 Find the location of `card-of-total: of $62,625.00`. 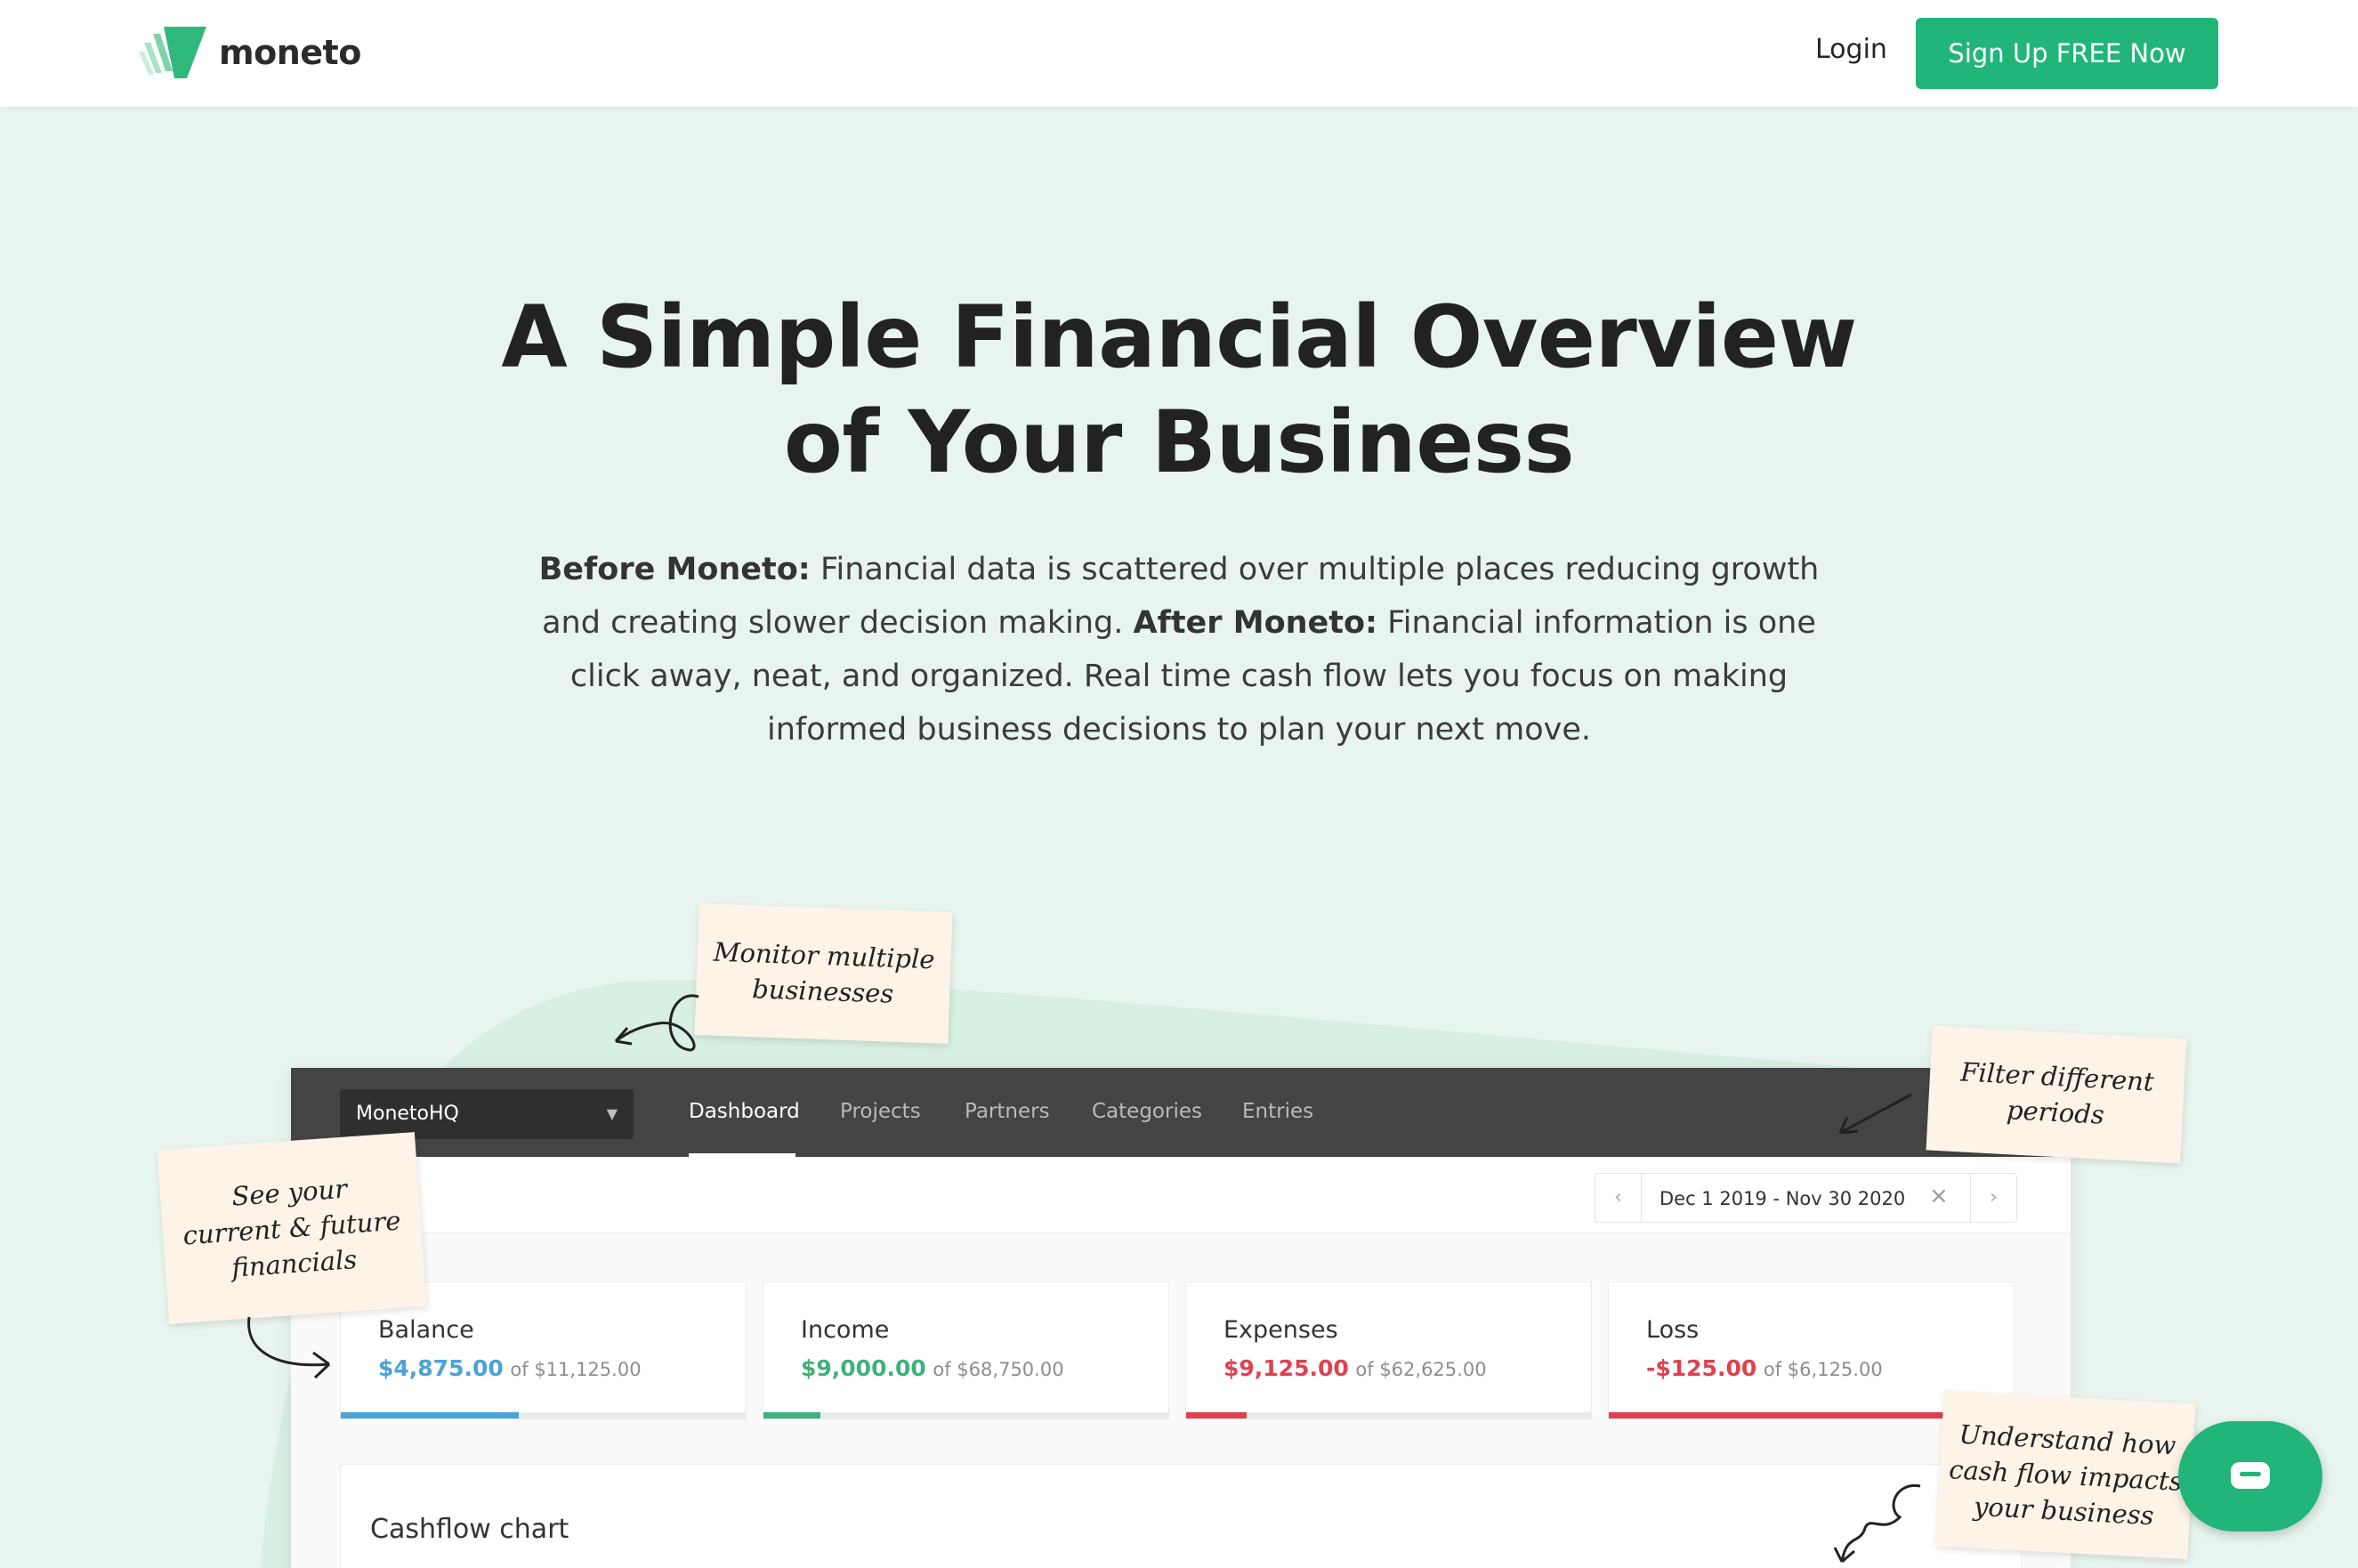

card-of-total: of $62,625.00 is located at coordinates (1421, 1369).